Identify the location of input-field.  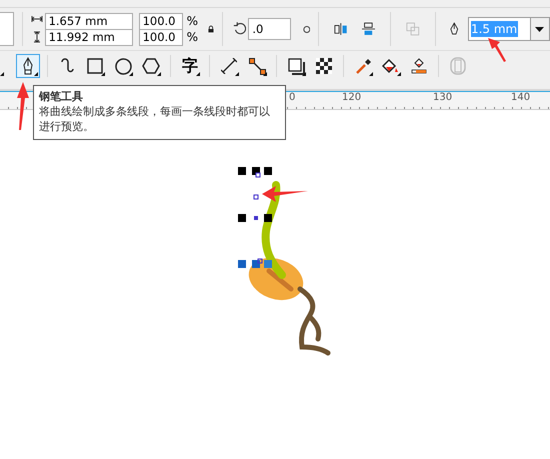
(7, 29).